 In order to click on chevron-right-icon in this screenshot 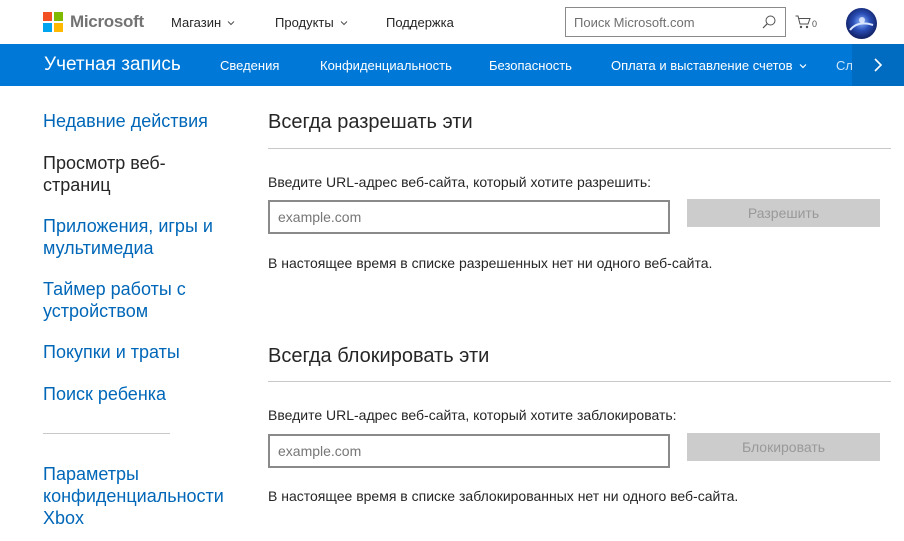, I will do `click(878, 65)`.